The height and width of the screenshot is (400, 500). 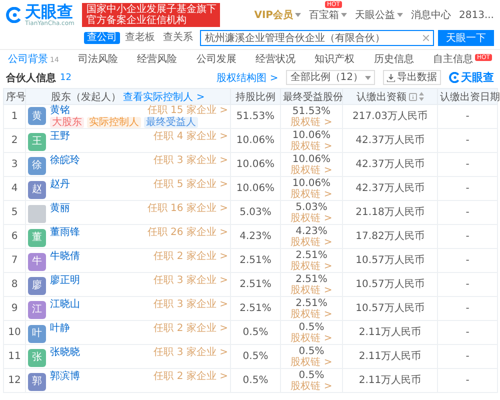 What do you see at coordinates (412, 96) in the screenshot?
I see `info-icon` at bounding box center [412, 96].